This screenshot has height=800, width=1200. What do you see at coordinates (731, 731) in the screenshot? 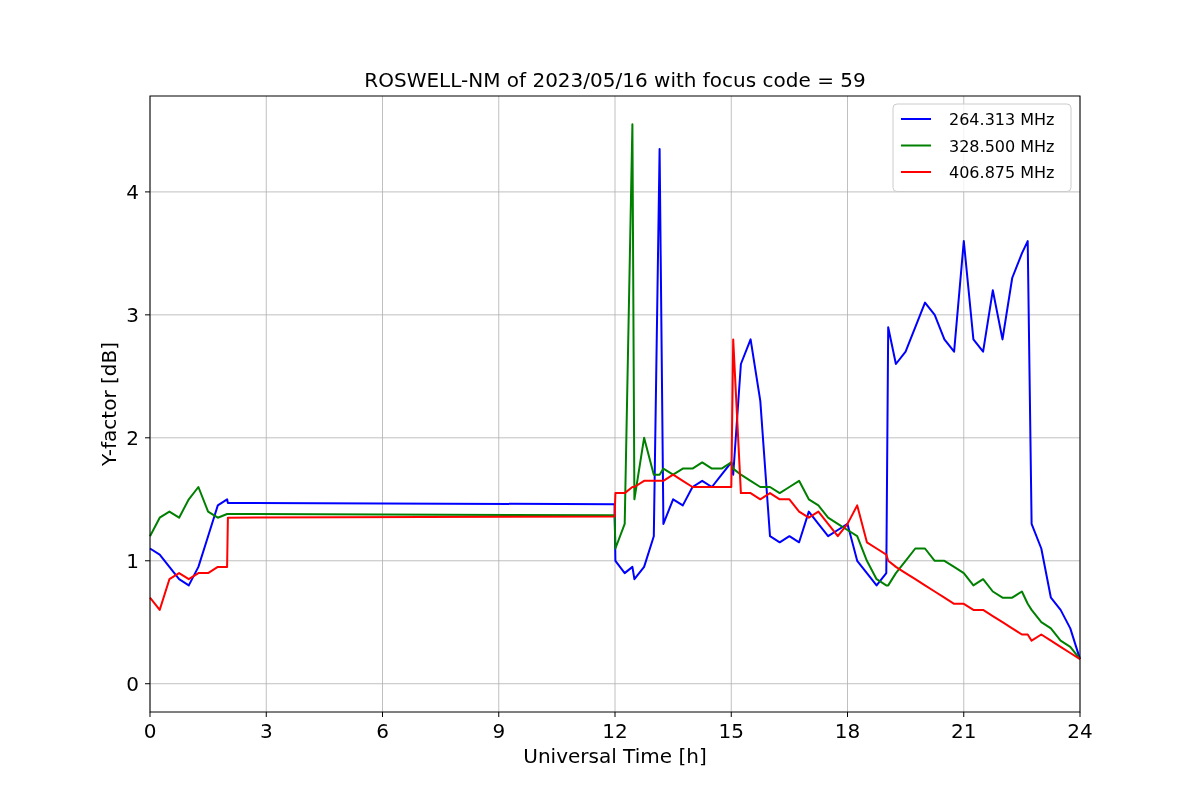
I see `x-tick-label: 15` at bounding box center [731, 731].